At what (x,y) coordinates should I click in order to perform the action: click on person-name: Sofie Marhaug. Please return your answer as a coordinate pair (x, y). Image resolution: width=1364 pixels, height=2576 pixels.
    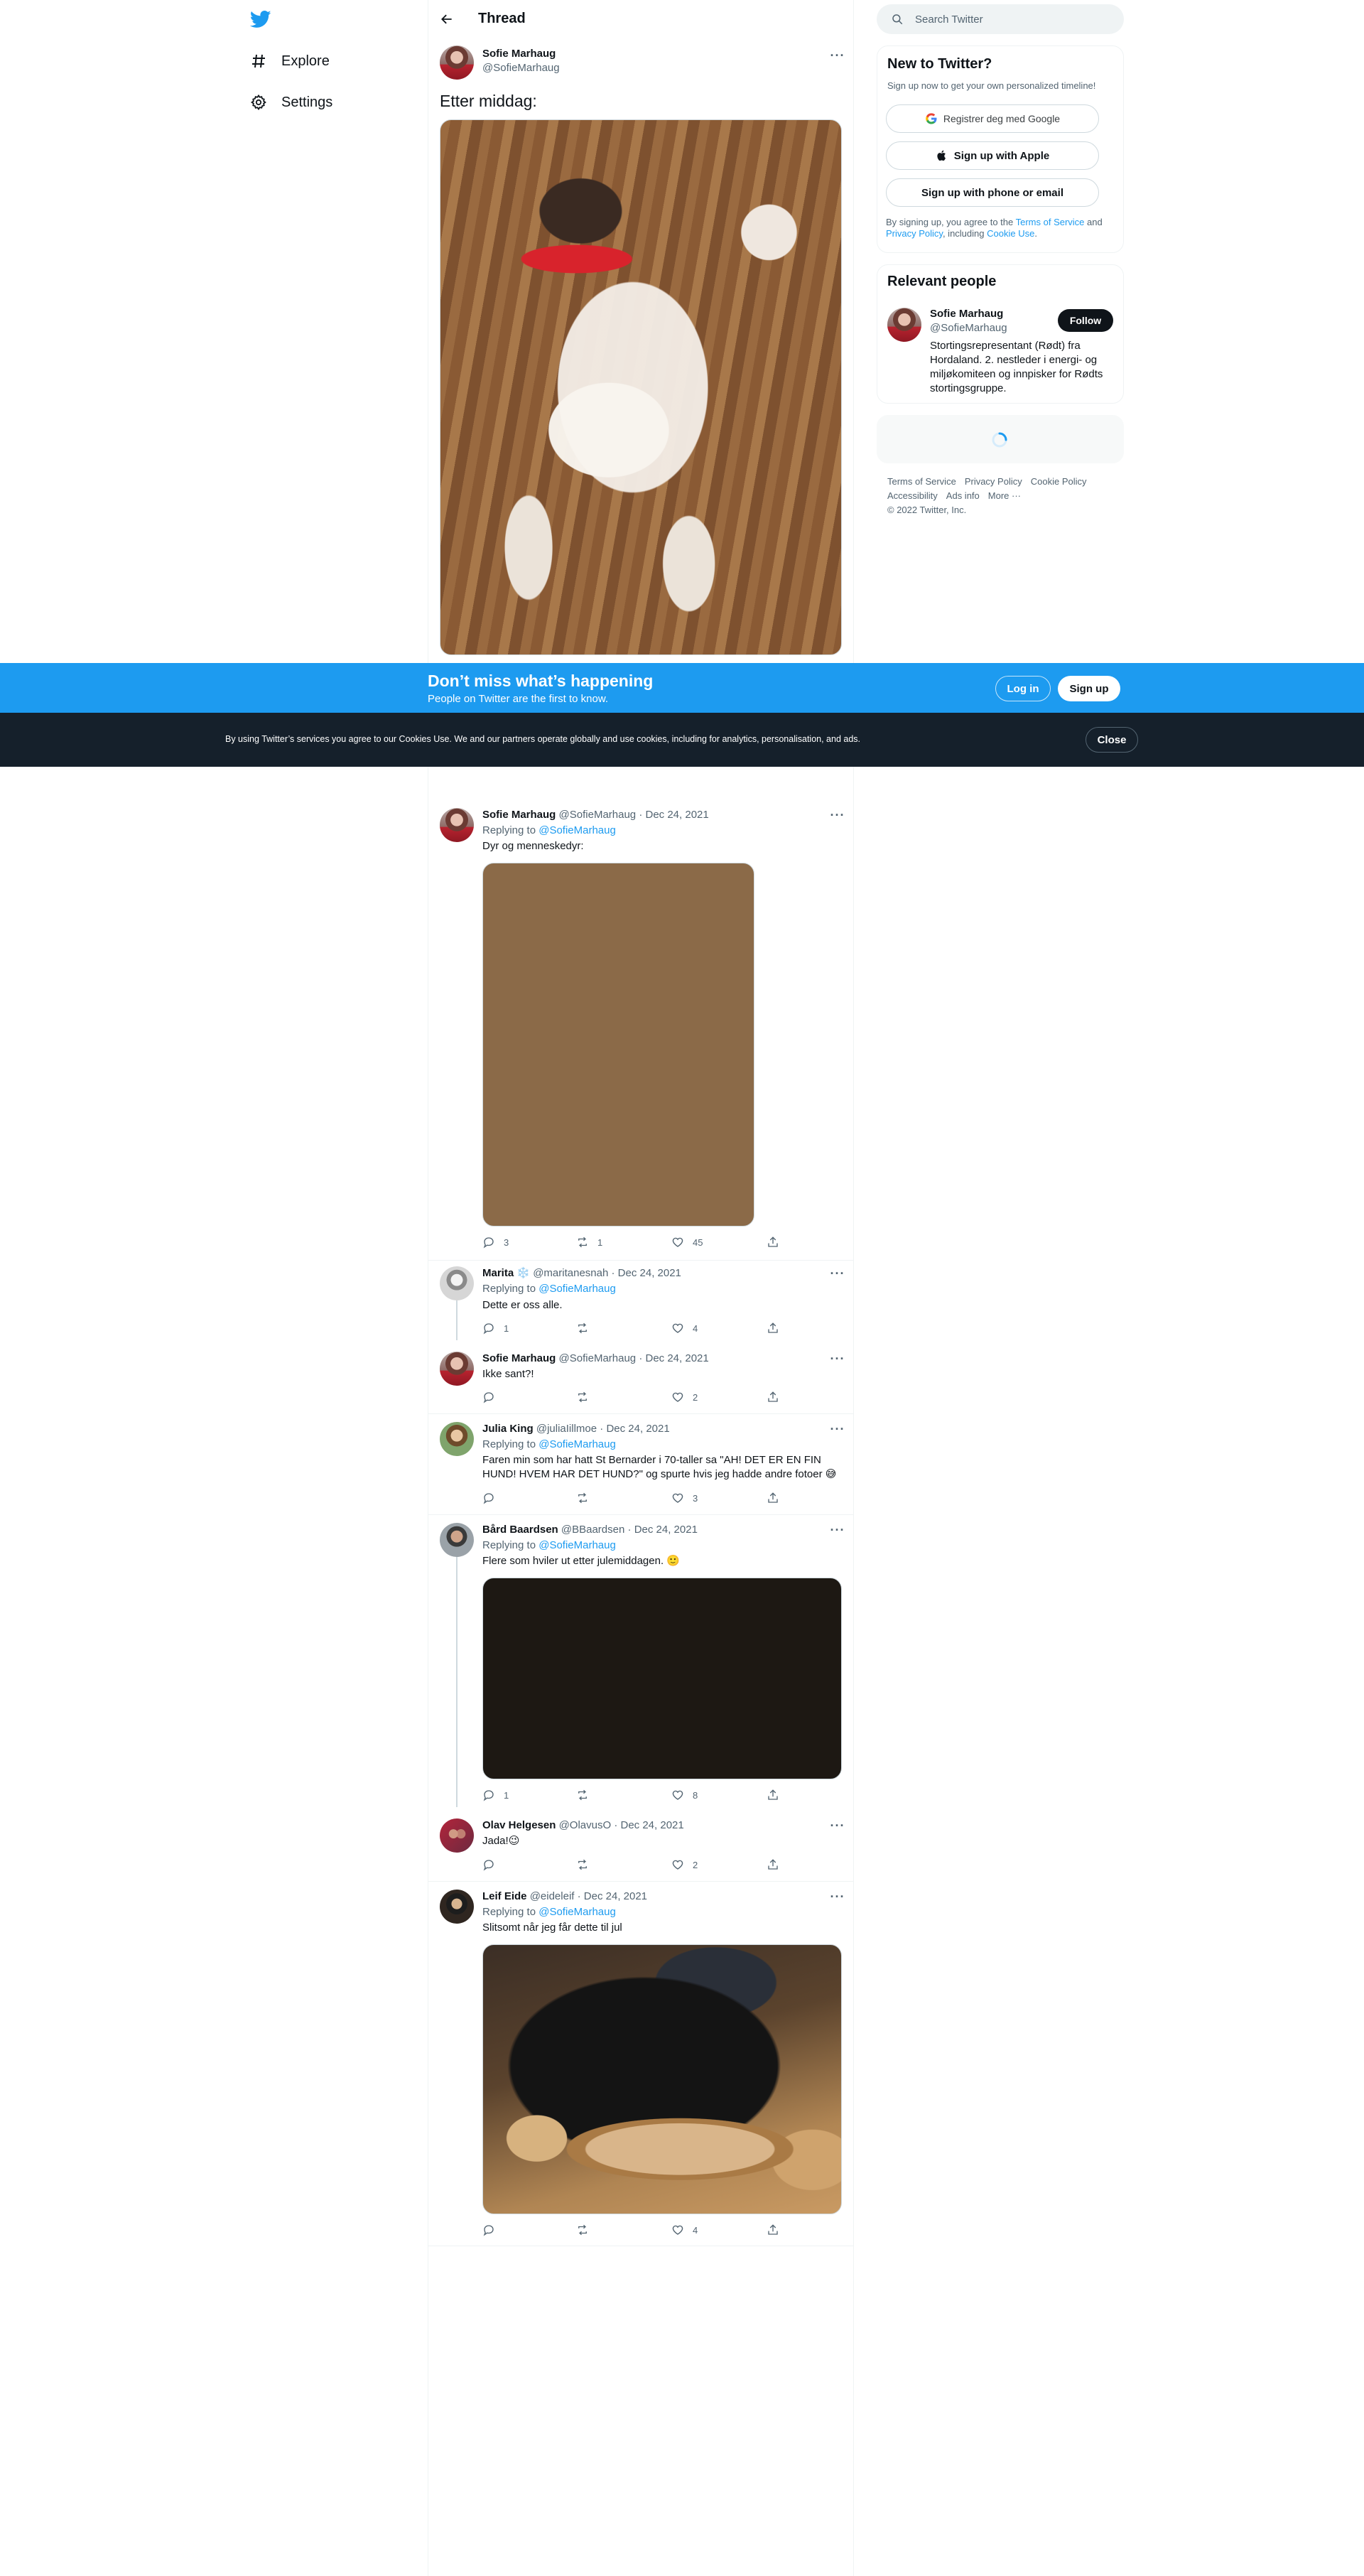
    Looking at the image, I should click on (967, 314).